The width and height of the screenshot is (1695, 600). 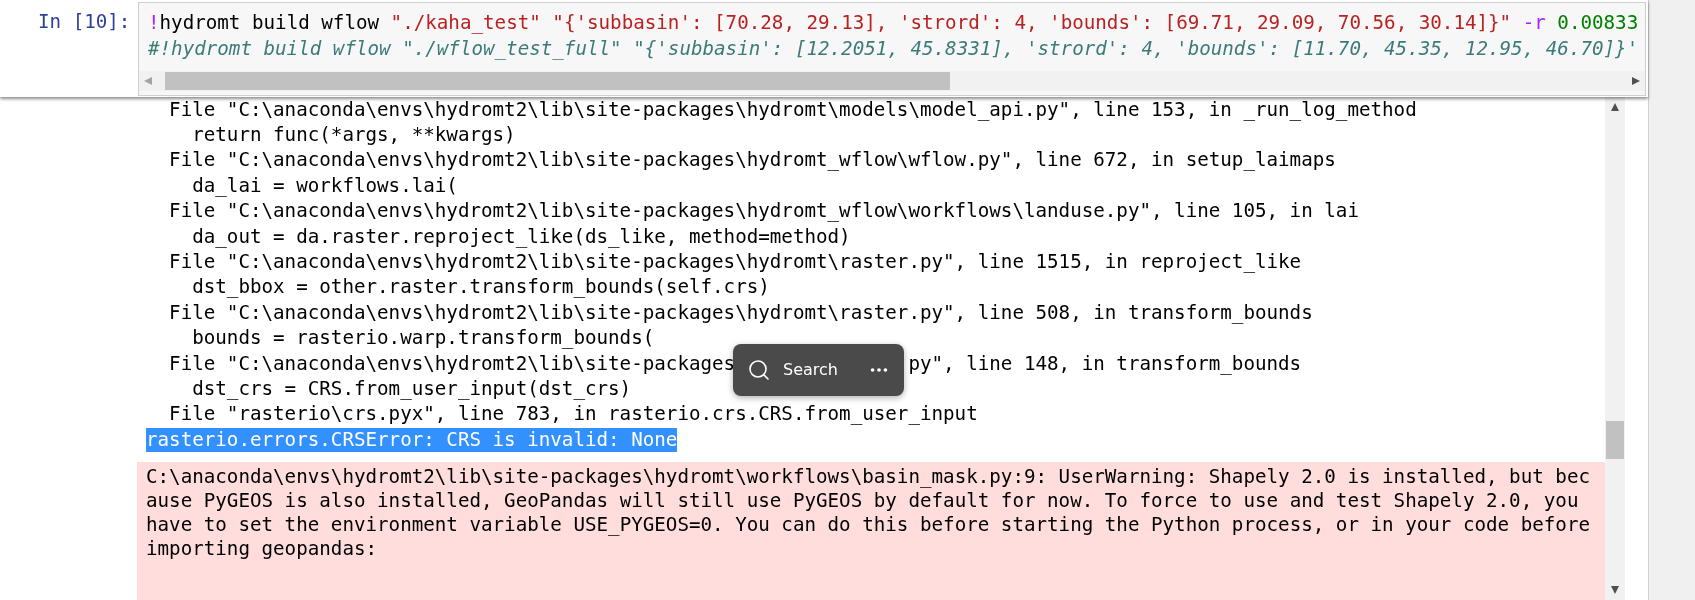 I want to click on traceback-line: File "C:\anaconda\envs\hydromt2\lib\site-packages, so click(x=452, y=363).